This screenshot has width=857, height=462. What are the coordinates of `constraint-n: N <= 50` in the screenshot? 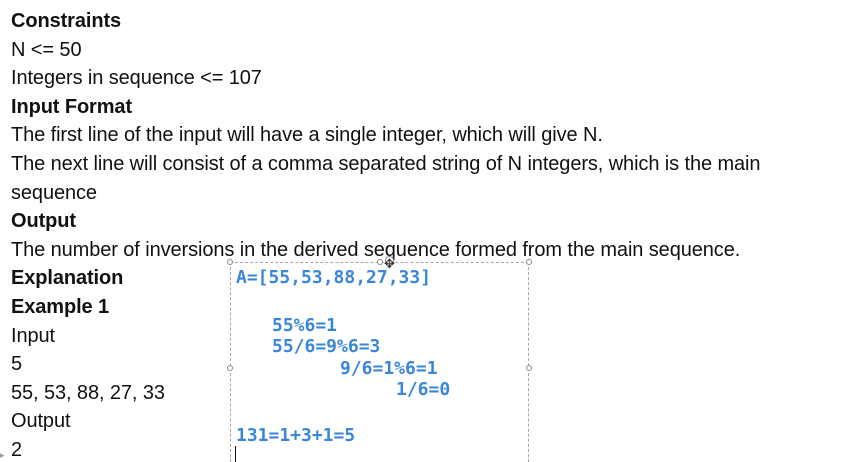 It's located at (46, 49).